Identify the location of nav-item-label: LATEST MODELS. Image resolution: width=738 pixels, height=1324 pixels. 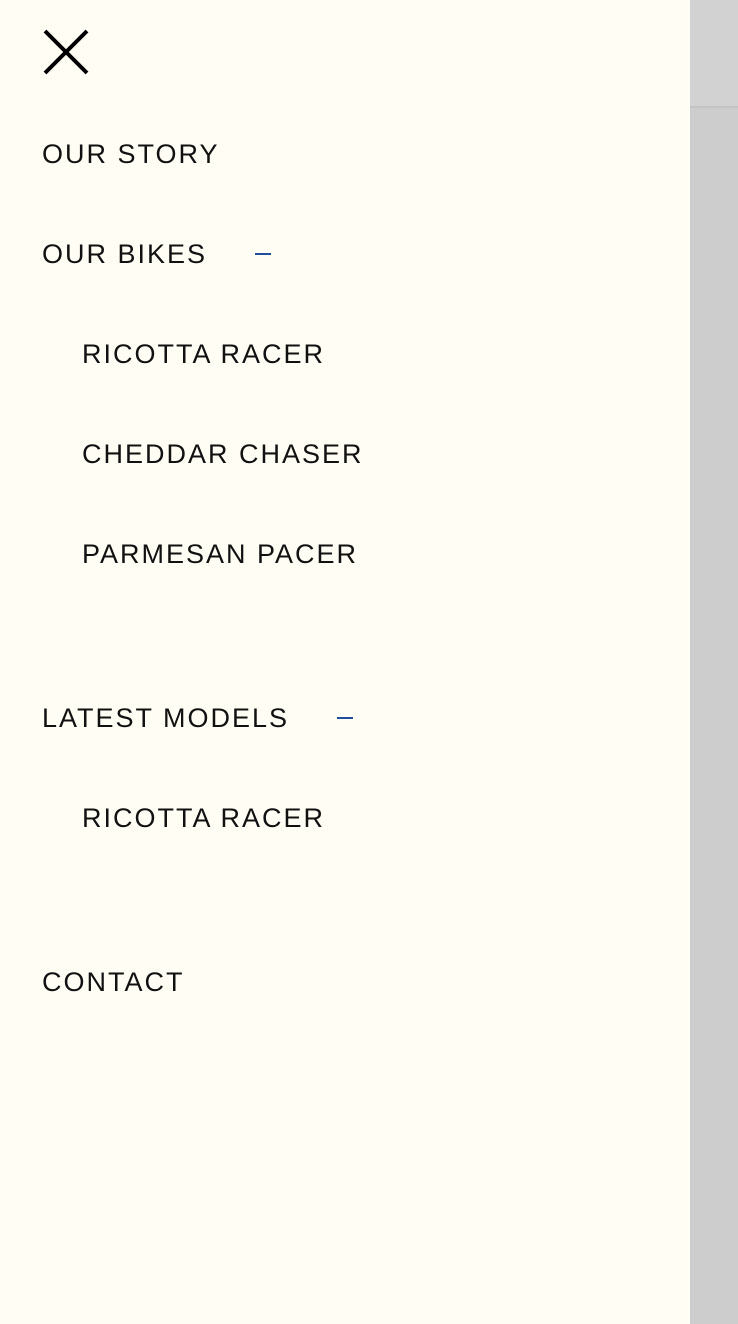
(166, 717).